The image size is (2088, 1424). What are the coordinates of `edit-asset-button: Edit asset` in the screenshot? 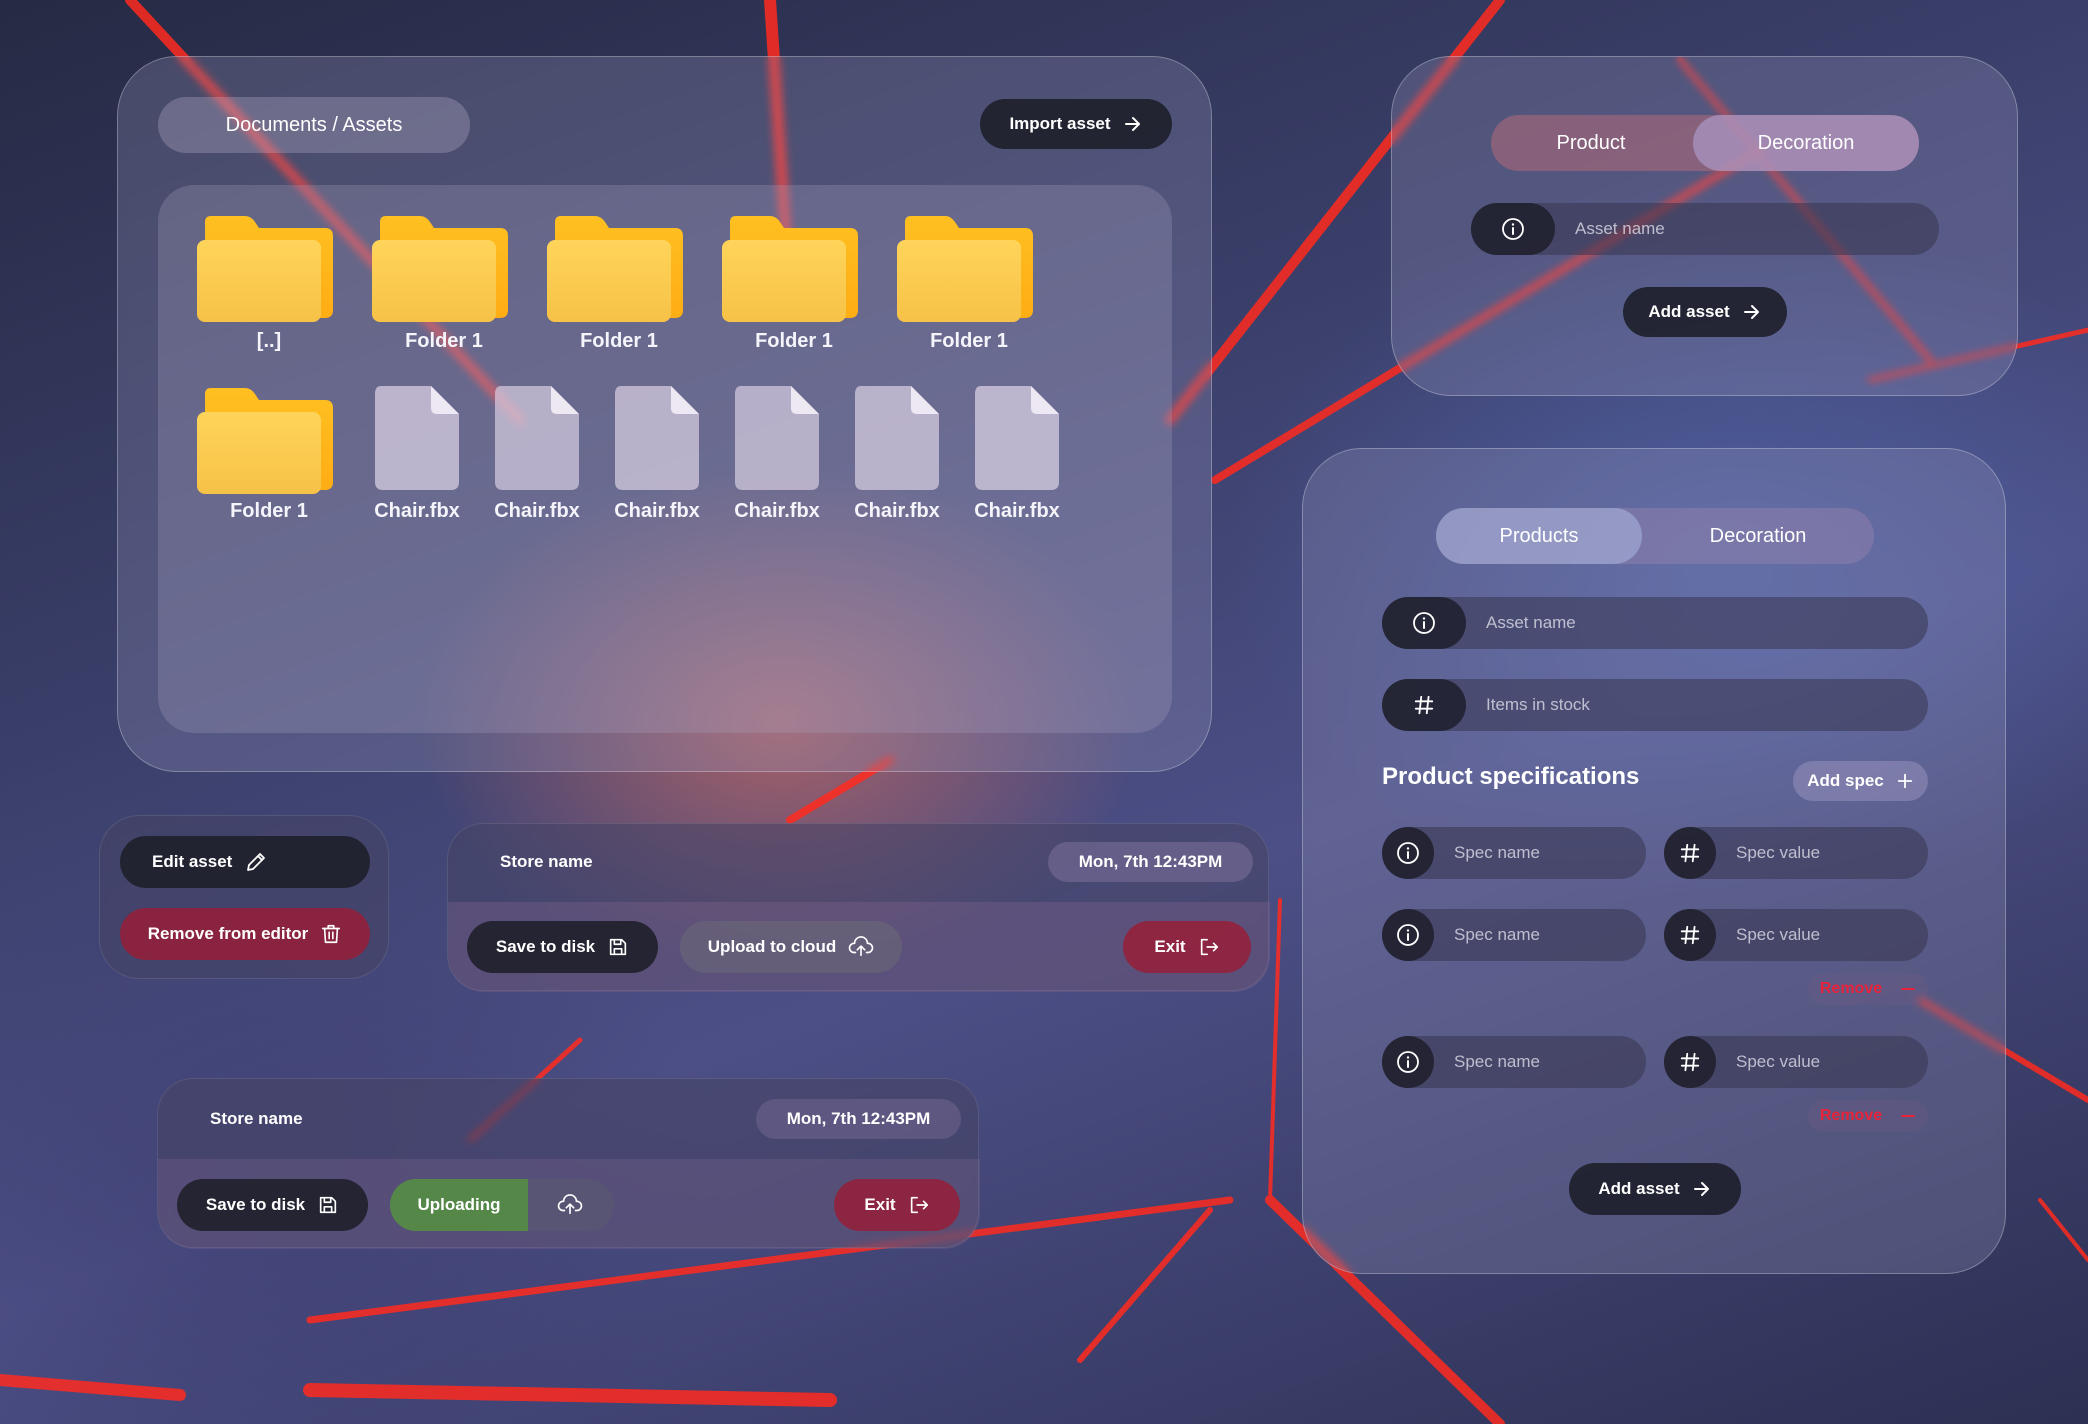 It's located at (245, 862).